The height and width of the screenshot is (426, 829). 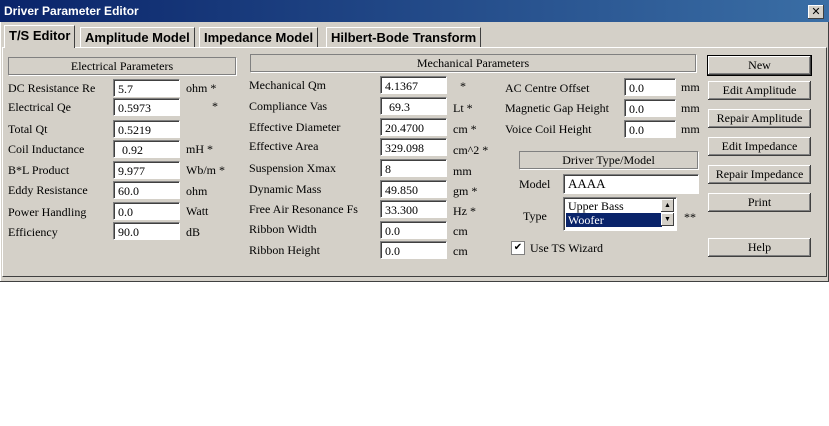 I want to click on new-button: New, so click(x=759, y=65).